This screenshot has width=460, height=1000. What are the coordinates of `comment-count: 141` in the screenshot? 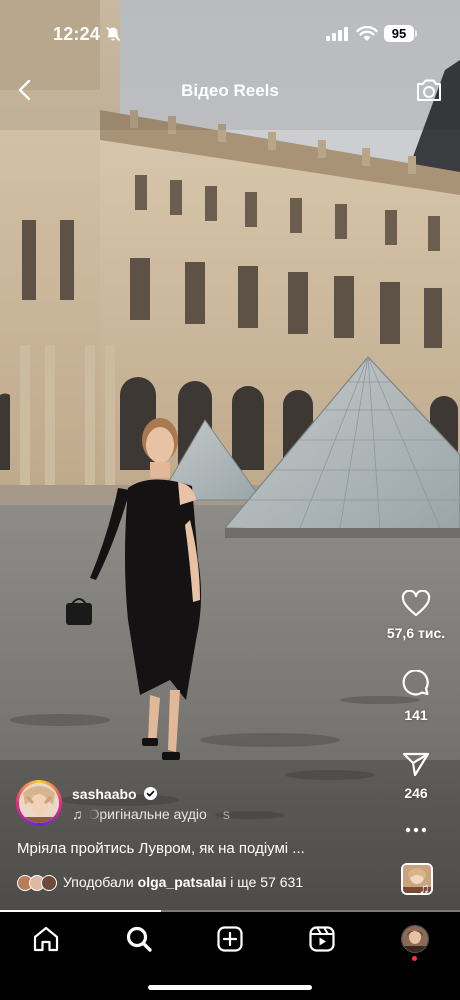 It's located at (416, 715).